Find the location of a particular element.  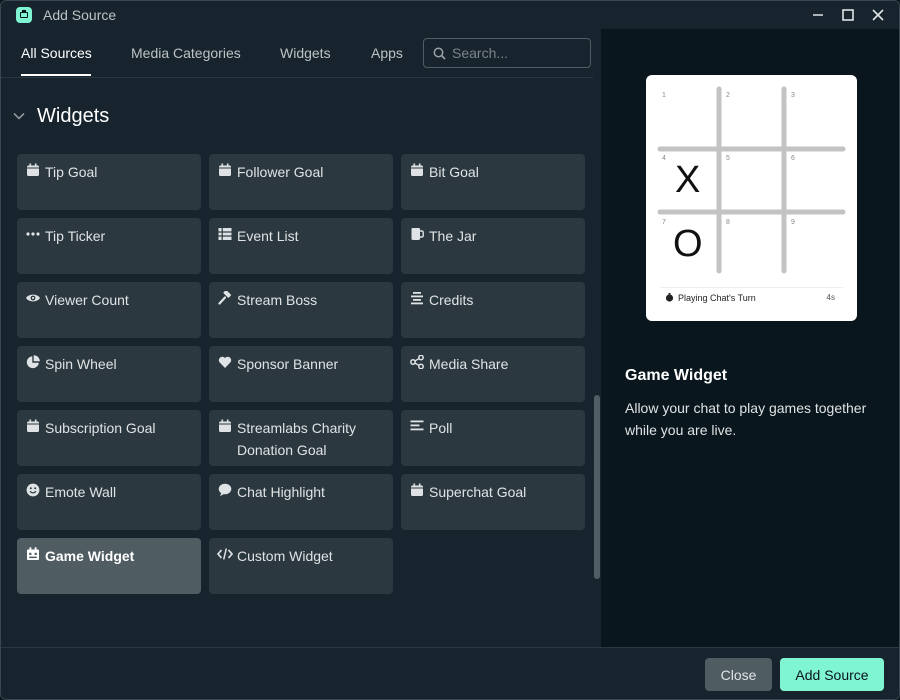

code-icon is located at coordinates (225, 554).